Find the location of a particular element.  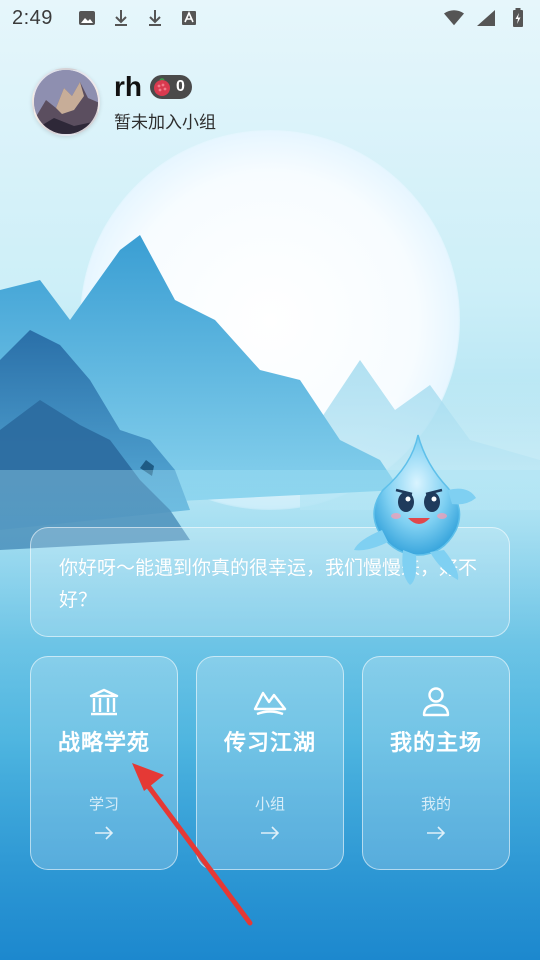

battery-charging-icon is located at coordinates (518, 18).